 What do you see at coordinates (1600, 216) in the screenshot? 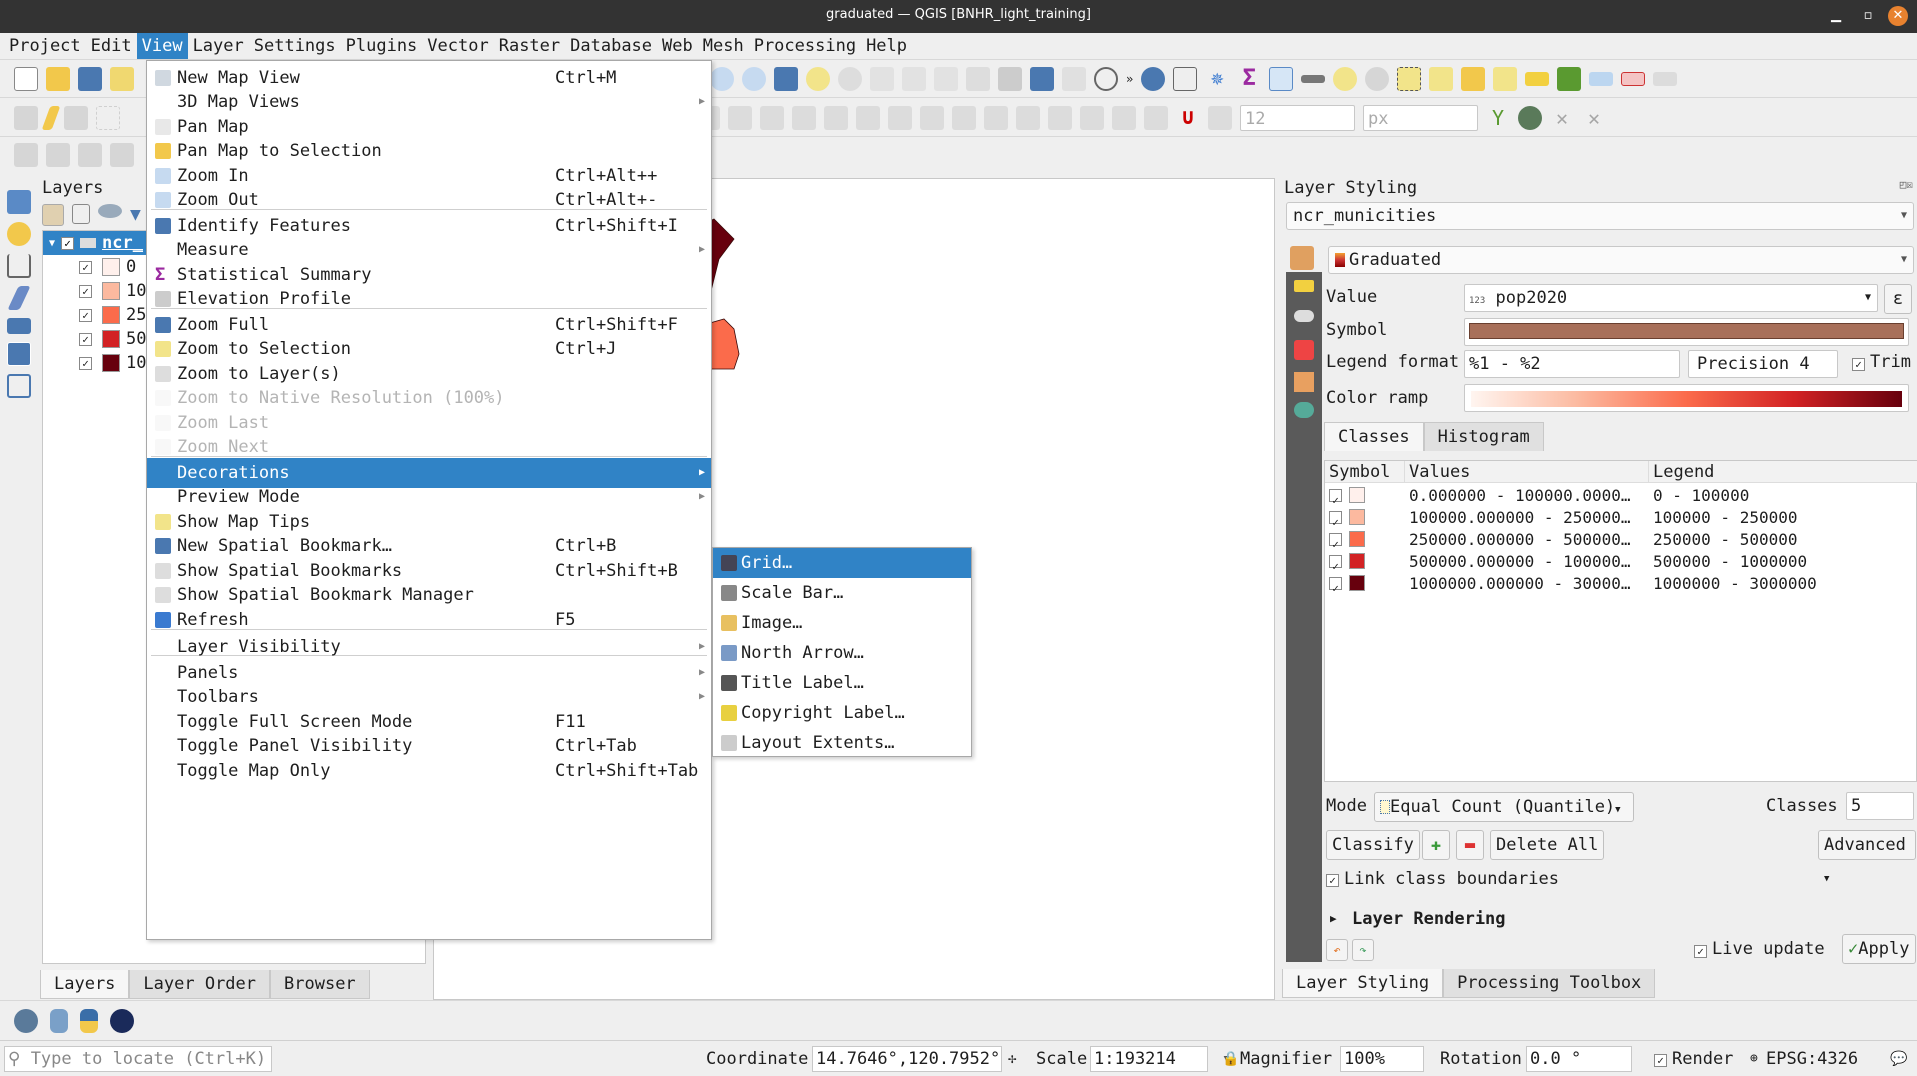
I see `layer-select: ncr_municities ▼` at bounding box center [1600, 216].